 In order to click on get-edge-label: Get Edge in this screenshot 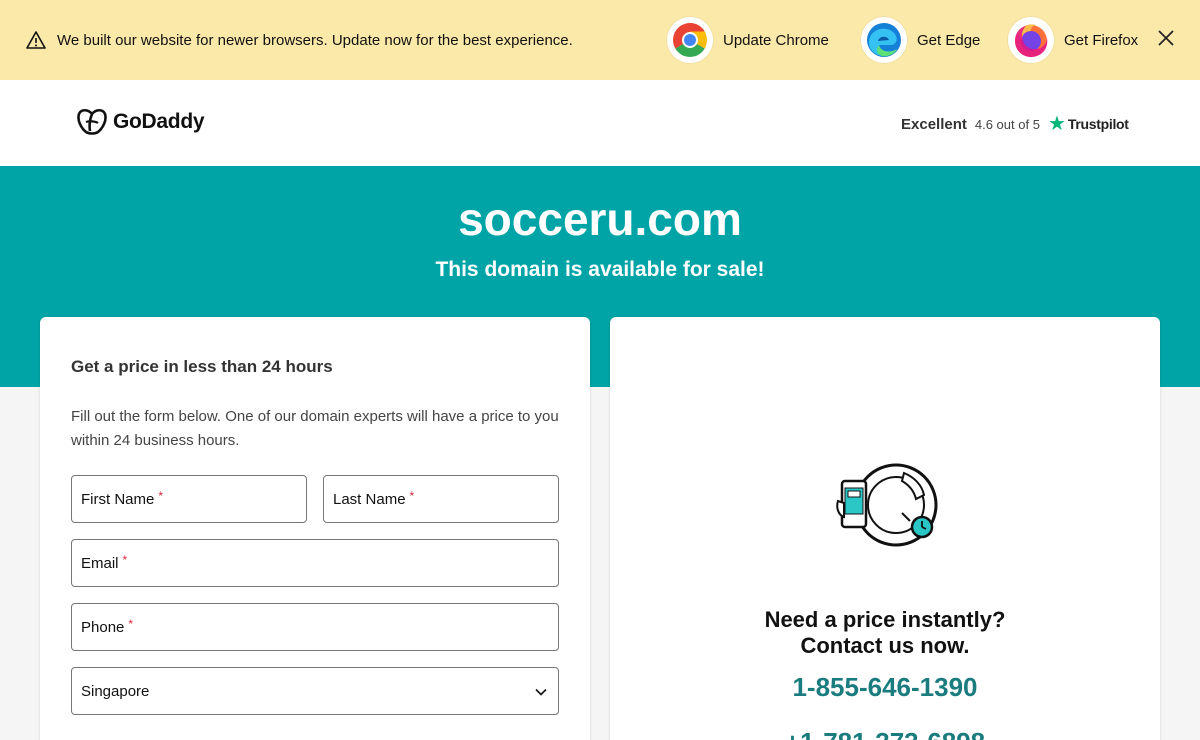, I will do `click(949, 40)`.